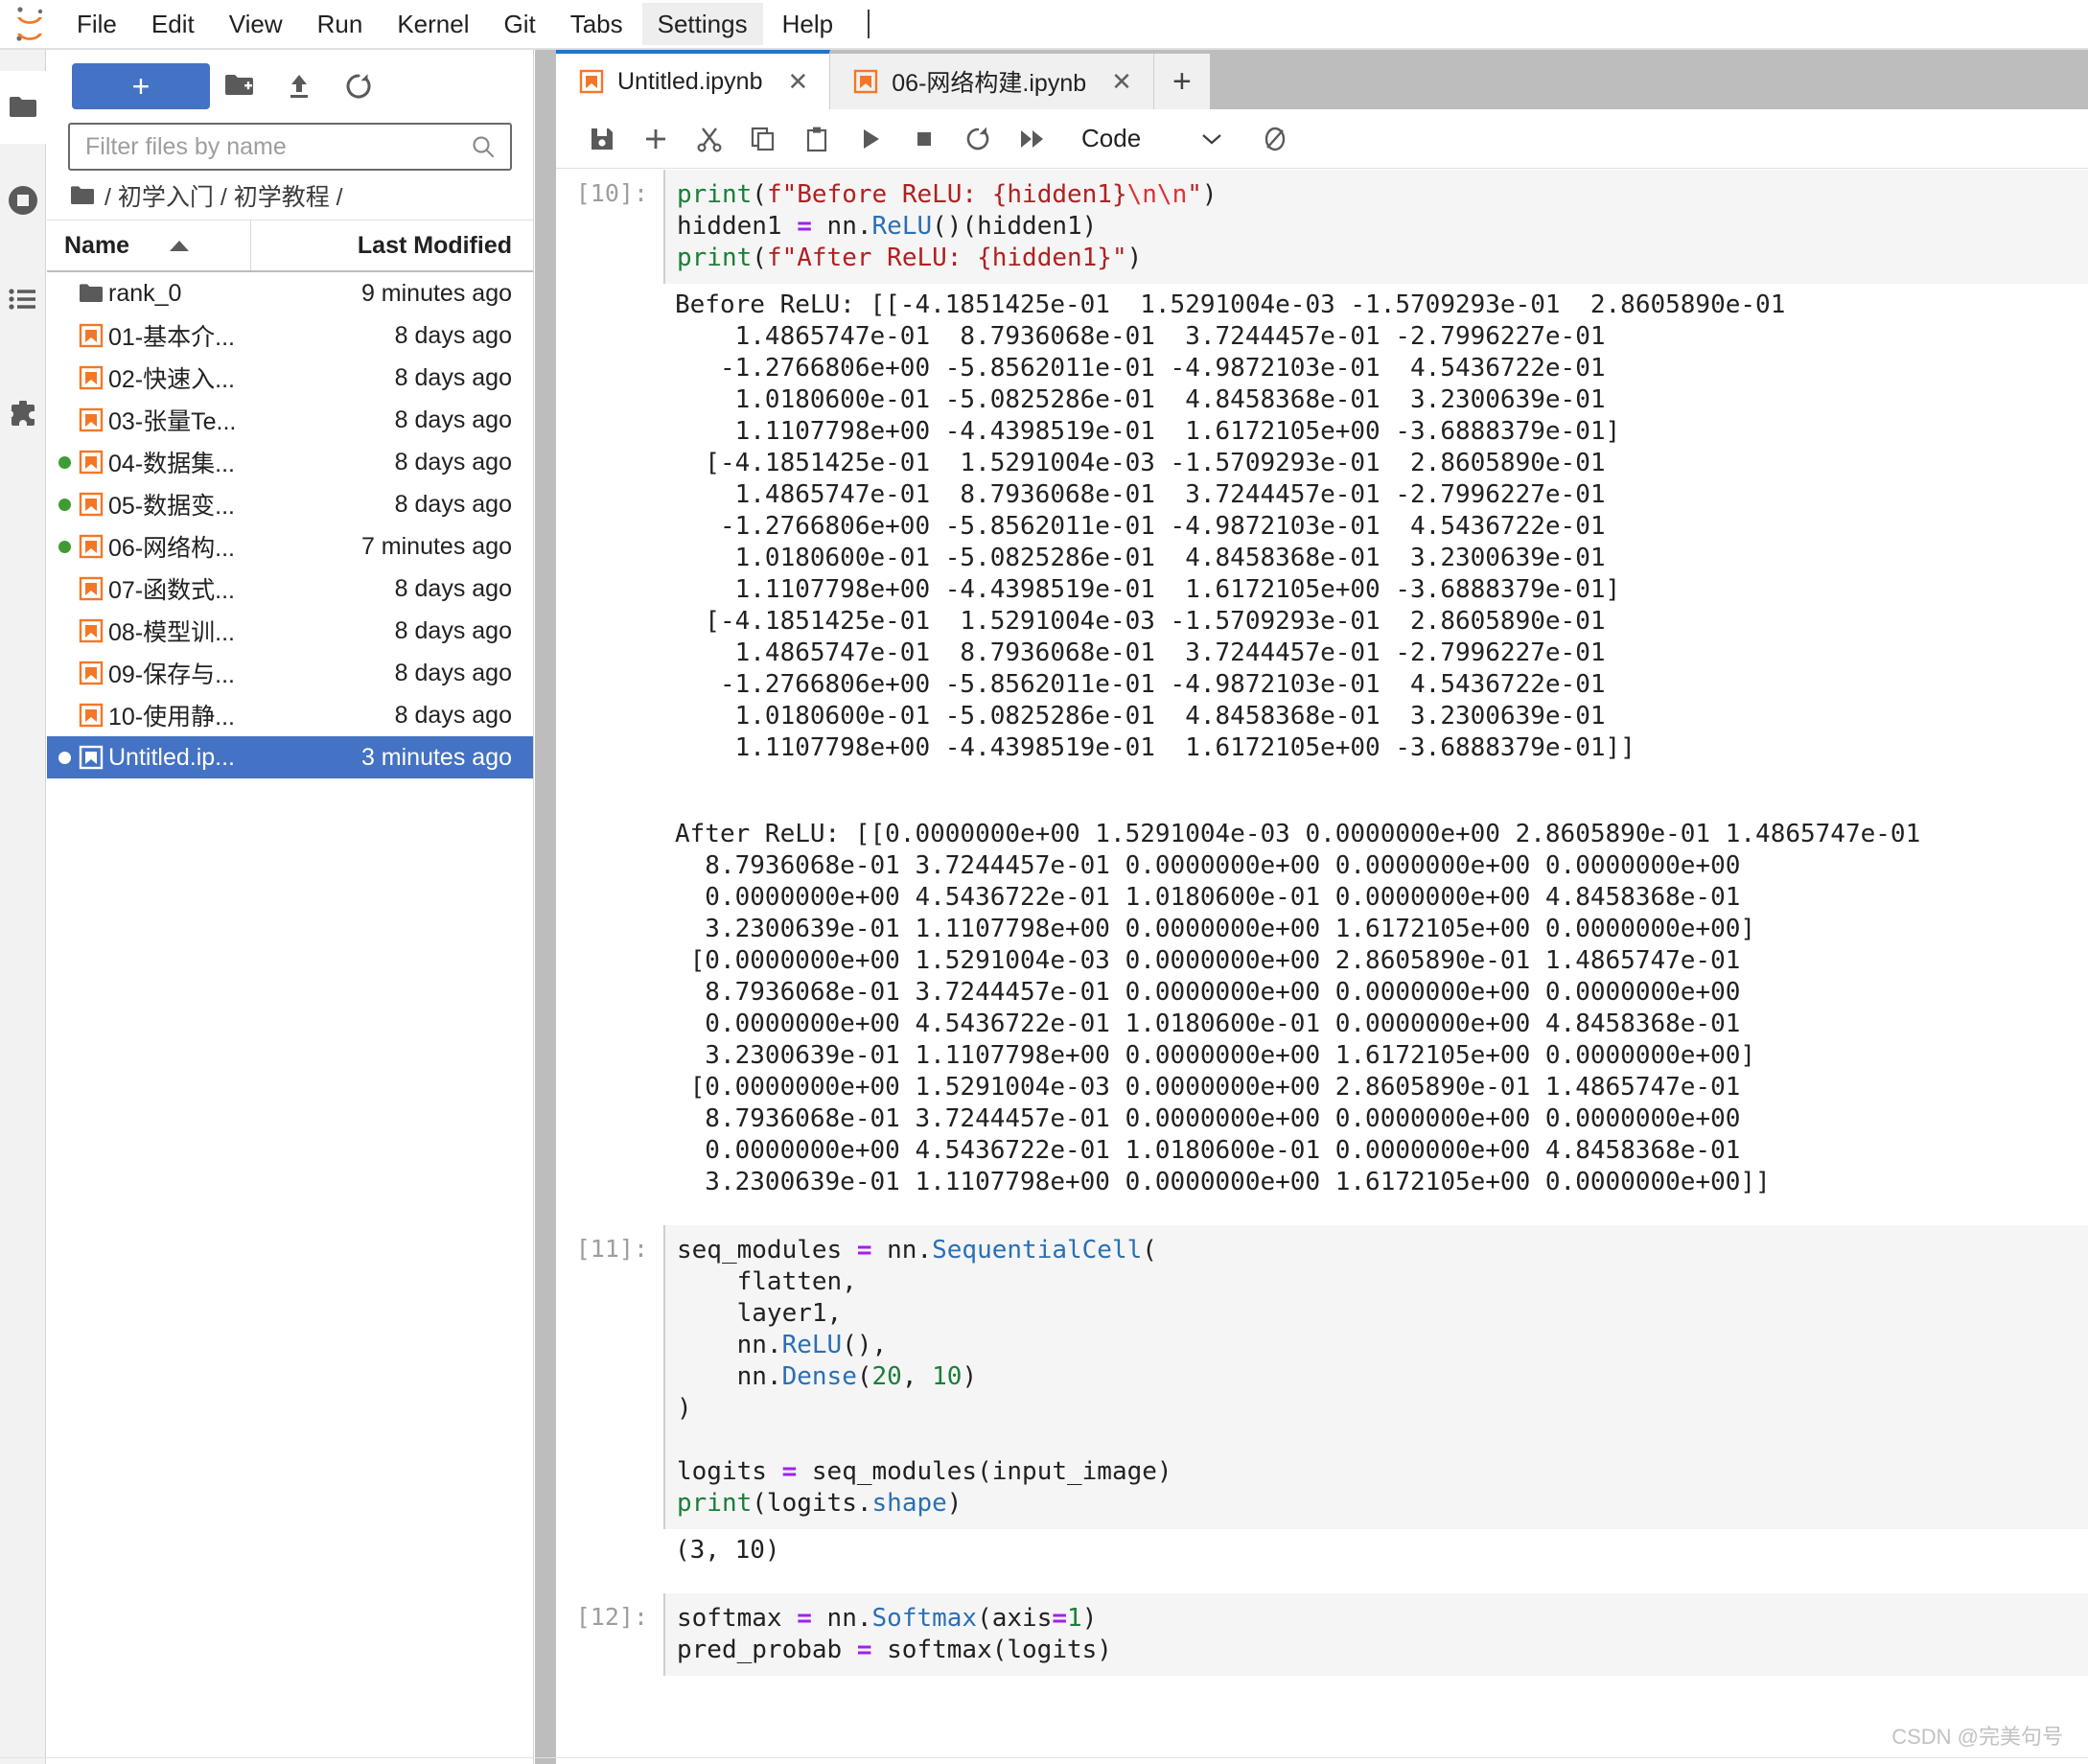 The image size is (2088, 1764). I want to click on copy-cell-button, so click(763, 139).